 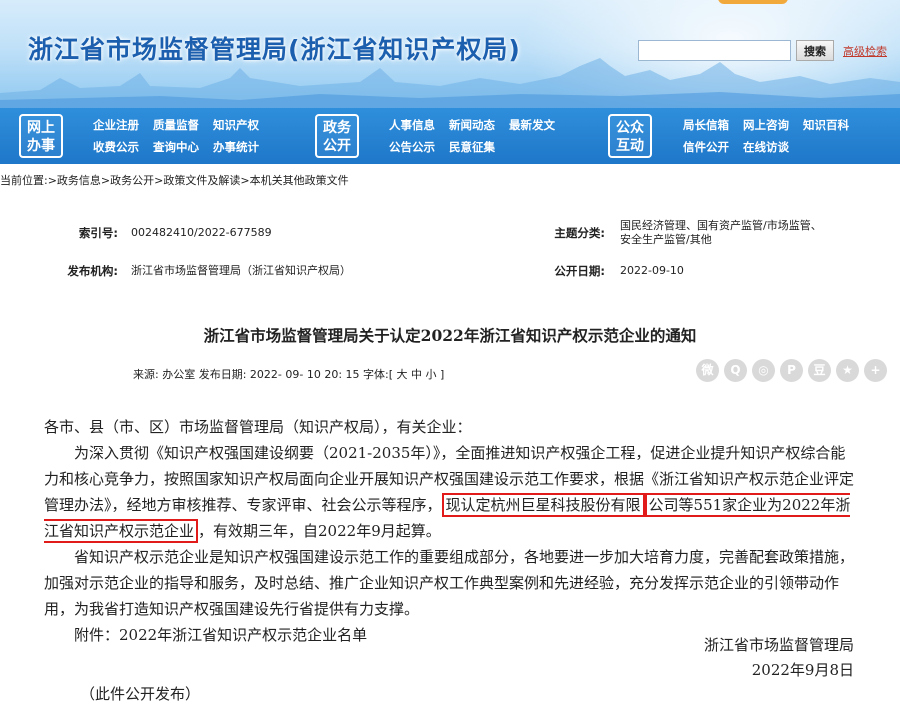 What do you see at coordinates (319, 531) in the screenshot?
I see `paragraph-1-tail: ，有效期三年，自2022年9月起算。` at bounding box center [319, 531].